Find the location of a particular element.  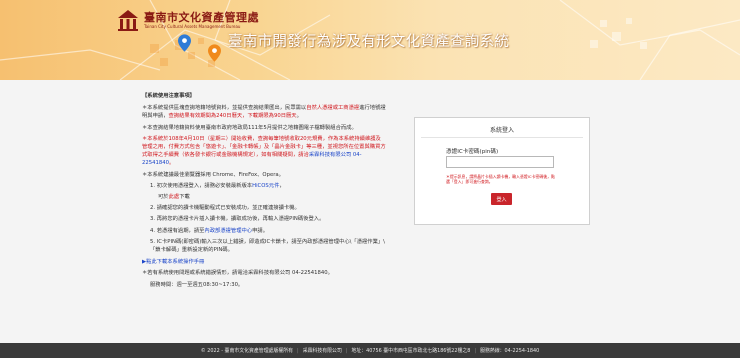

step-text: 可於 is located at coordinates (163, 197).